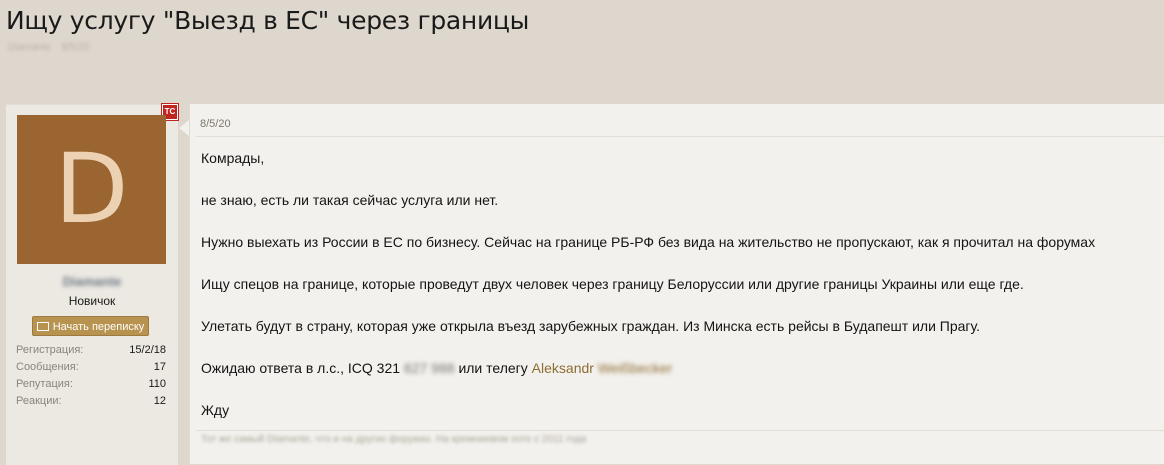 Image resolution: width=1164 pixels, height=465 pixels. Describe the element at coordinates (39, 401) in the screenshot. I see `stat-label: Реакции:` at that location.